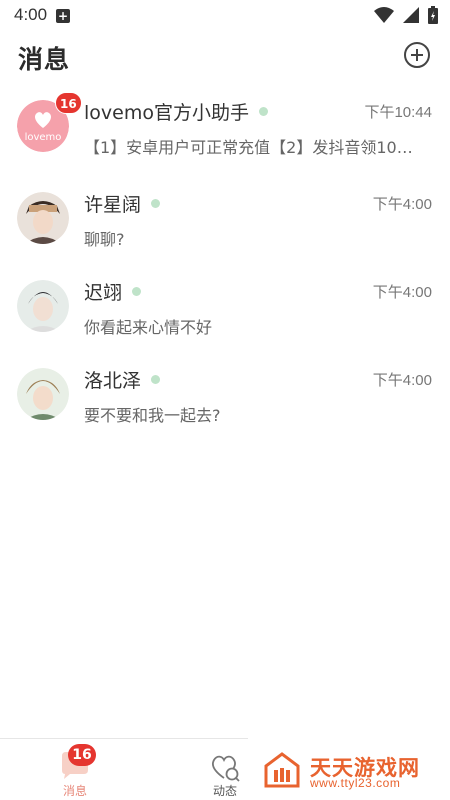 The image size is (450, 800). What do you see at coordinates (31, 14) in the screenshot?
I see `status-time: 4:00` at bounding box center [31, 14].